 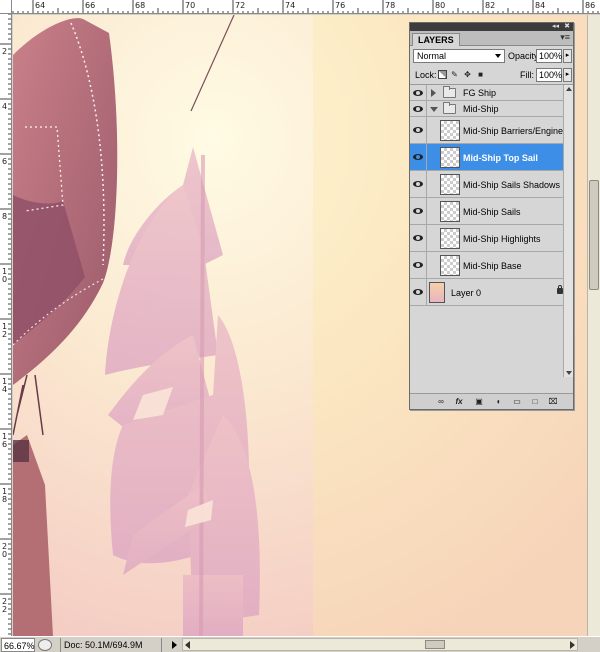 I want to click on scroll-left-icon, so click(x=187, y=645).